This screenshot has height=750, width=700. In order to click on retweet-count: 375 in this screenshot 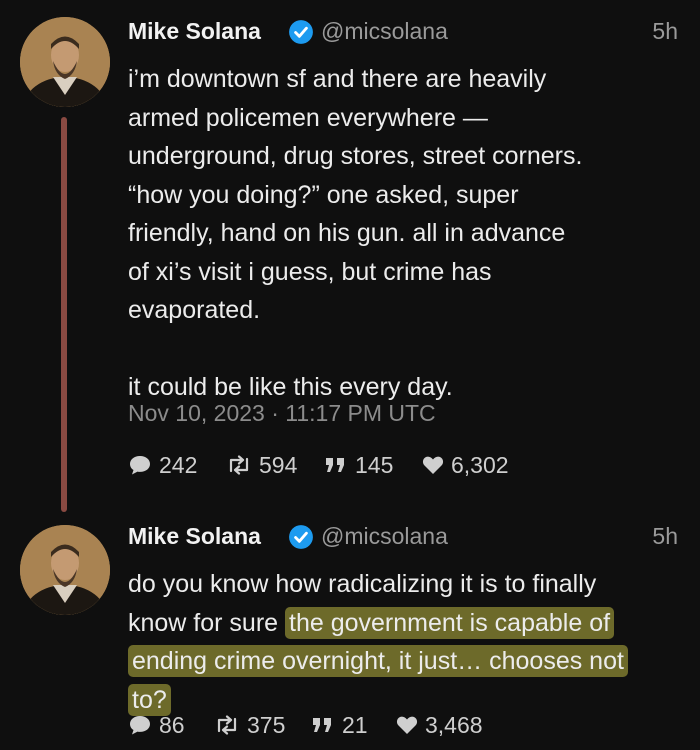, I will do `click(266, 724)`.